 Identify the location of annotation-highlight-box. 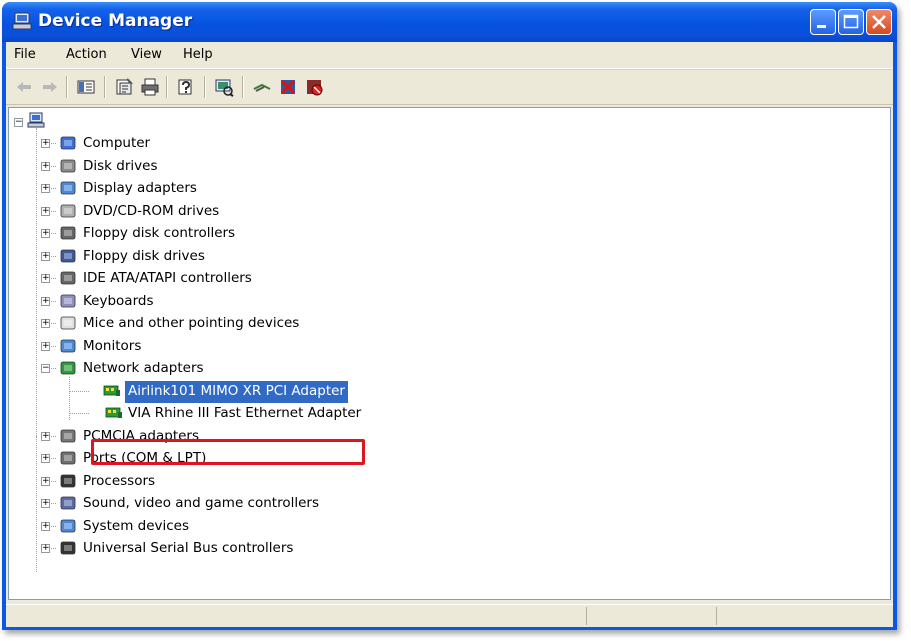
(228, 452).